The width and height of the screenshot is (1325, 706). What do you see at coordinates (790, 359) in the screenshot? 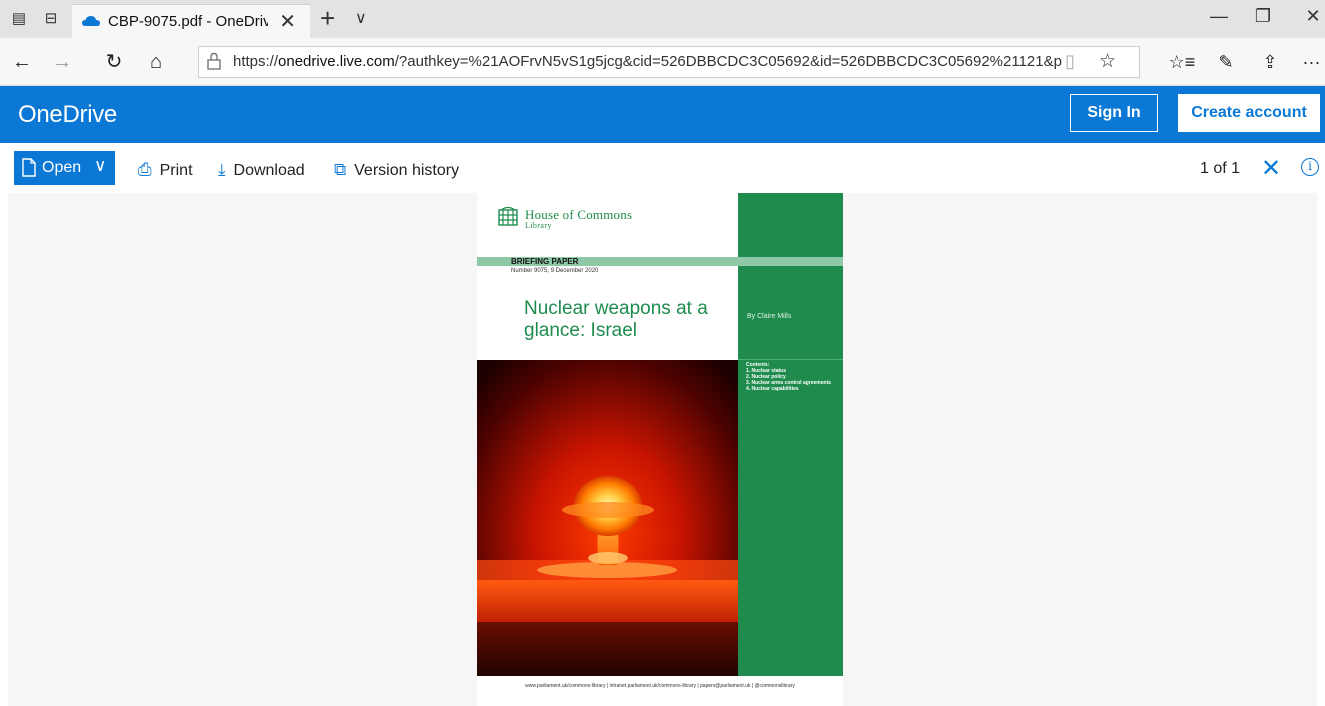
I see `divider` at bounding box center [790, 359].